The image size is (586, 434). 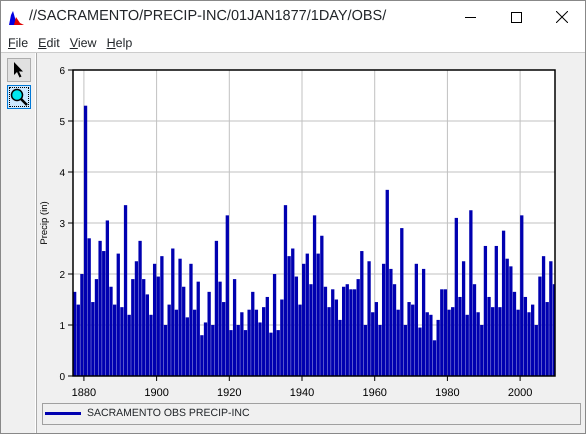 What do you see at coordinates (516, 17) in the screenshot?
I see `maximize-icon` at bounding box center [516, 17].